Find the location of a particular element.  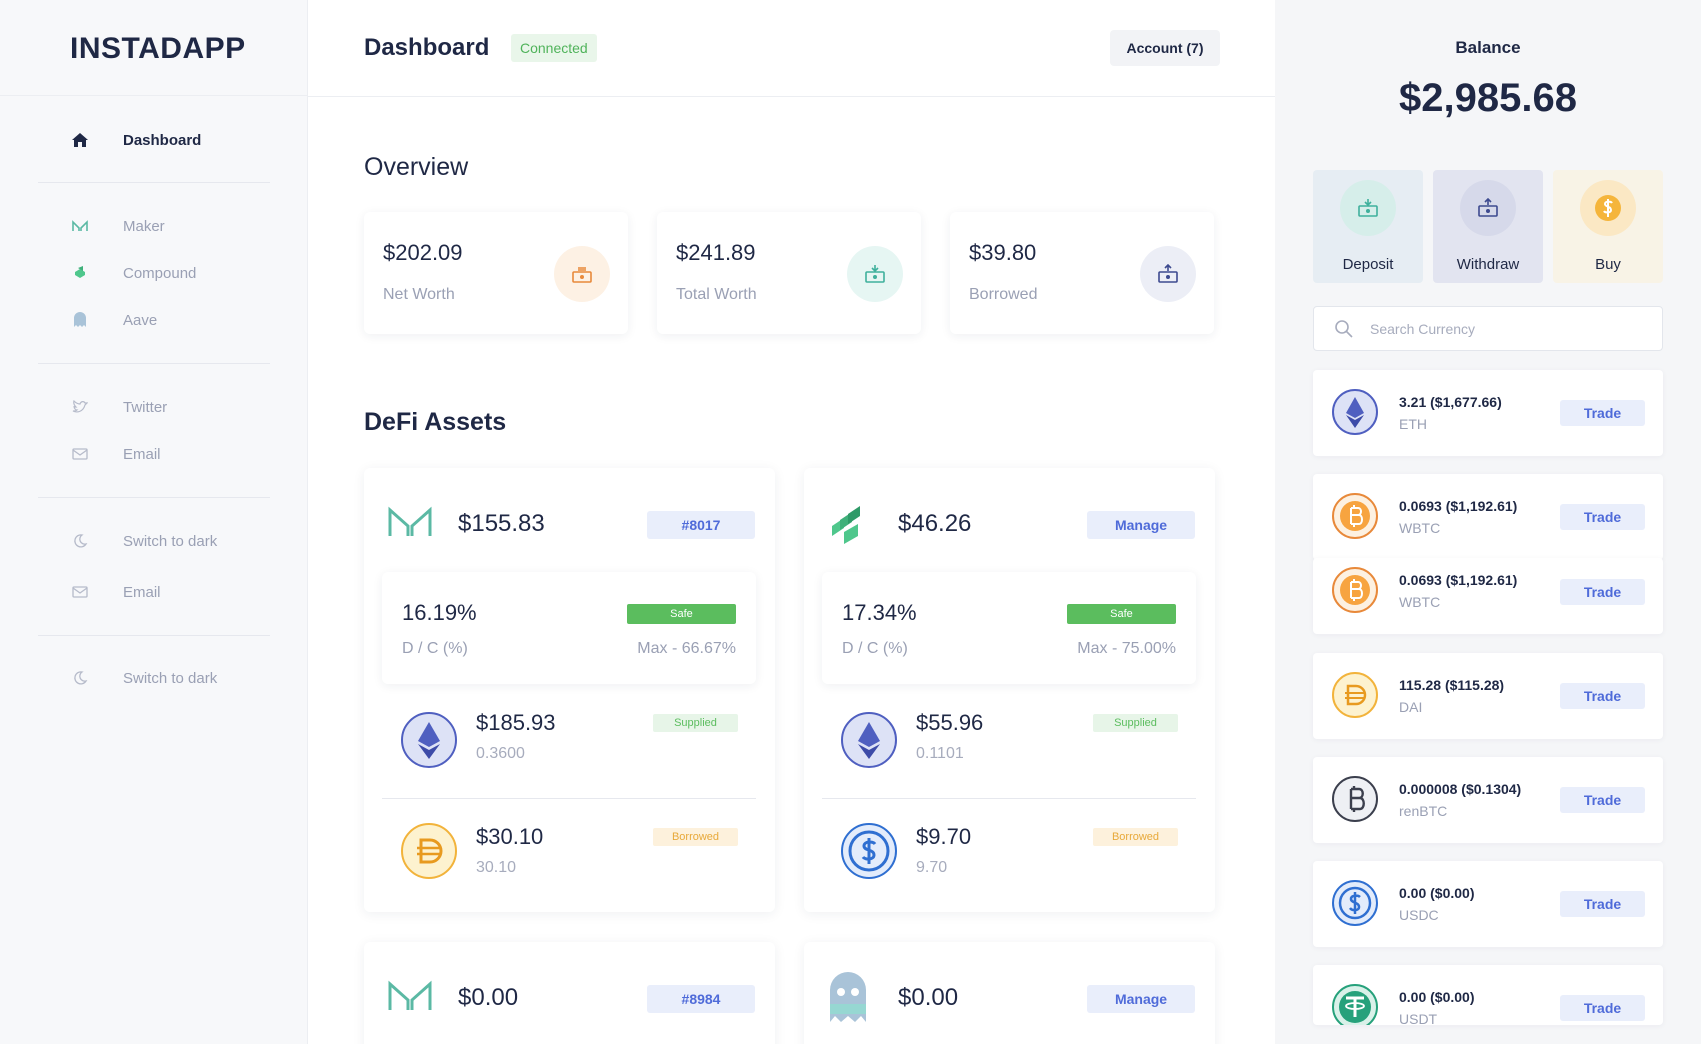

overview-card-borrowed: $39.80 Borrowed is located at coordinates (1082, 273).